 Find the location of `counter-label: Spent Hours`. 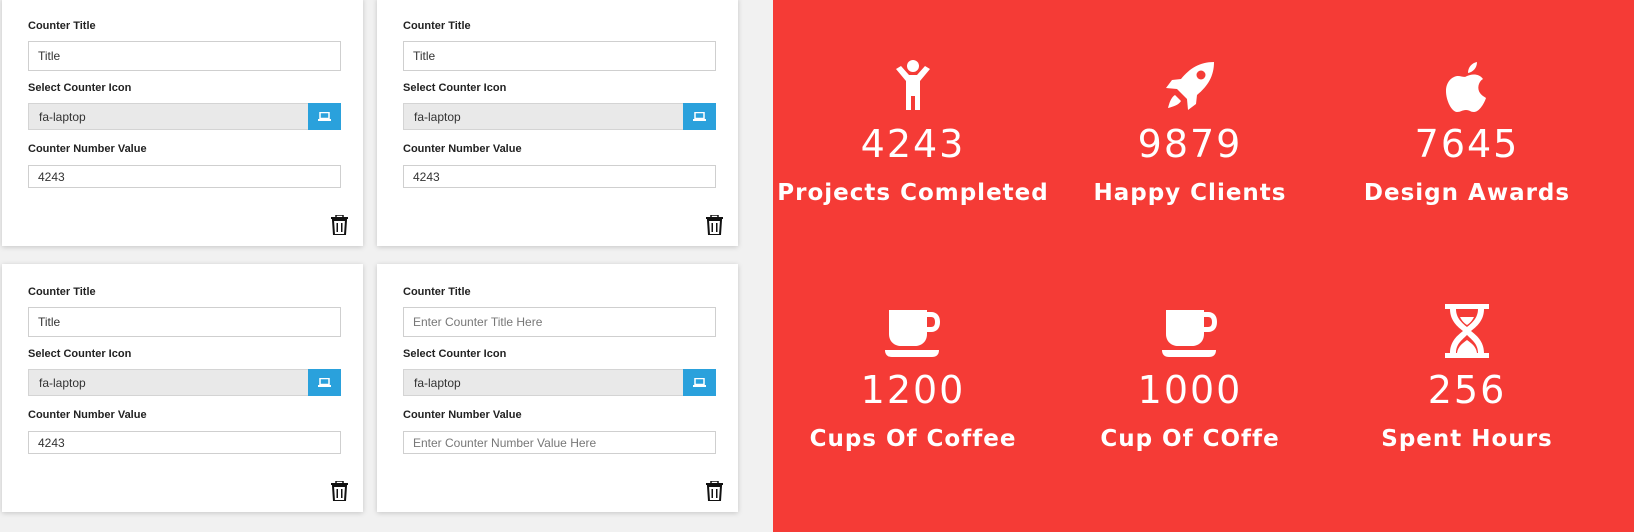

counter-label: Spent Hours is located at coordinates (1467, 439).